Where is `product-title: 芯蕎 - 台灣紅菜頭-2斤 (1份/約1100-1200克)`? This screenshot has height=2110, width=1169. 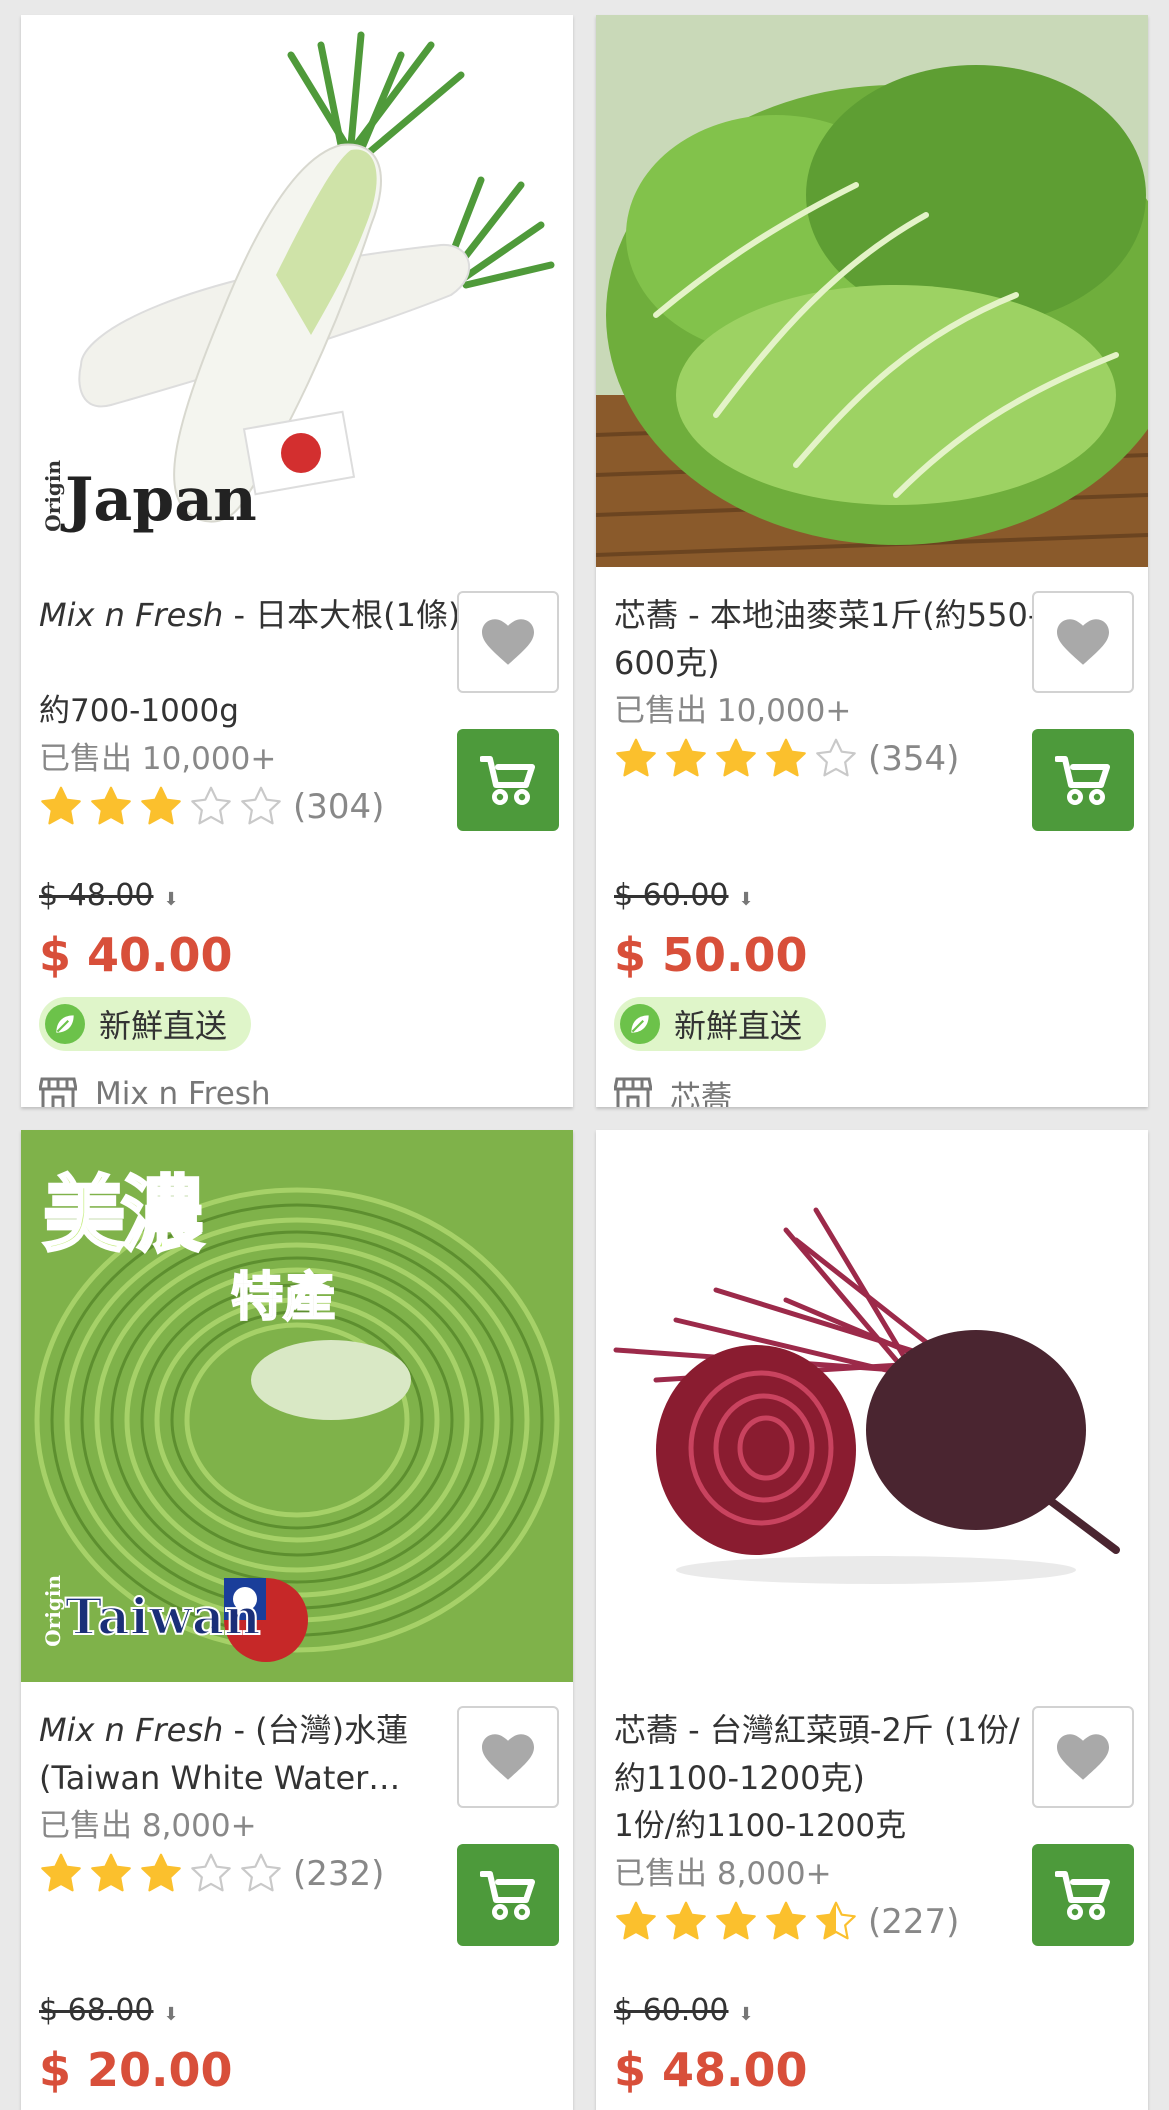 product-title: 芯蕎 - 台灣紅菜頭-2斤 (1份/約1100-1200克) is located at coordinates (828, 1754).